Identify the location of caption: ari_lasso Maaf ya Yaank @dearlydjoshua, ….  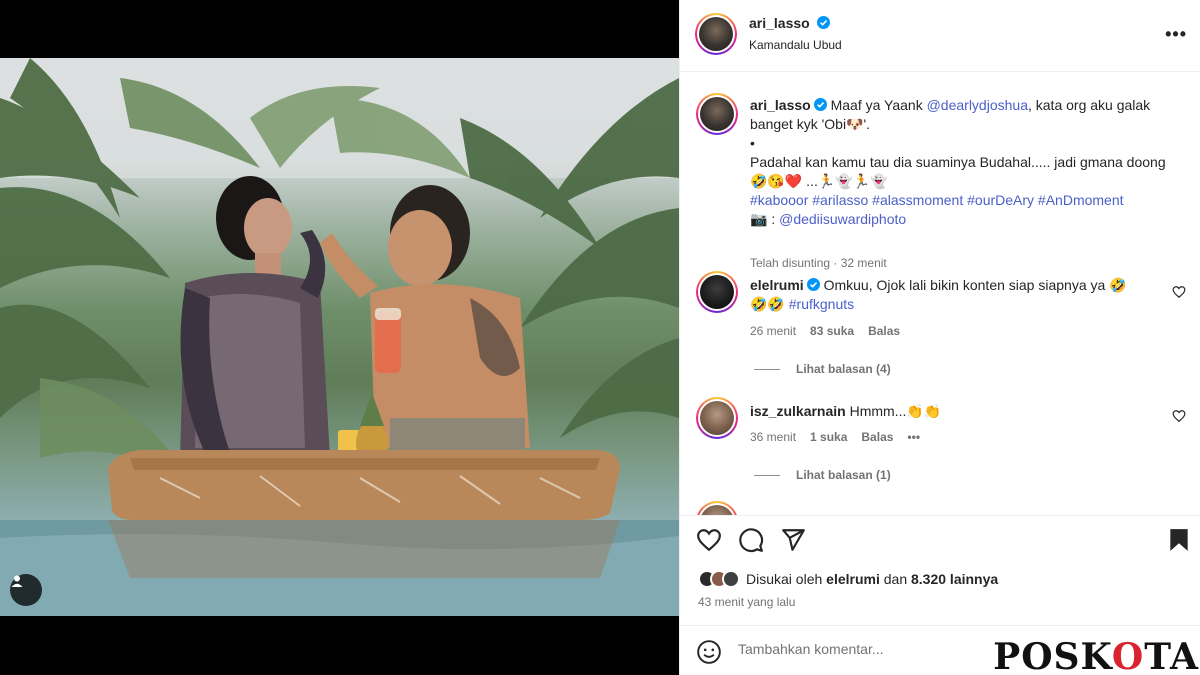
(941, 181).